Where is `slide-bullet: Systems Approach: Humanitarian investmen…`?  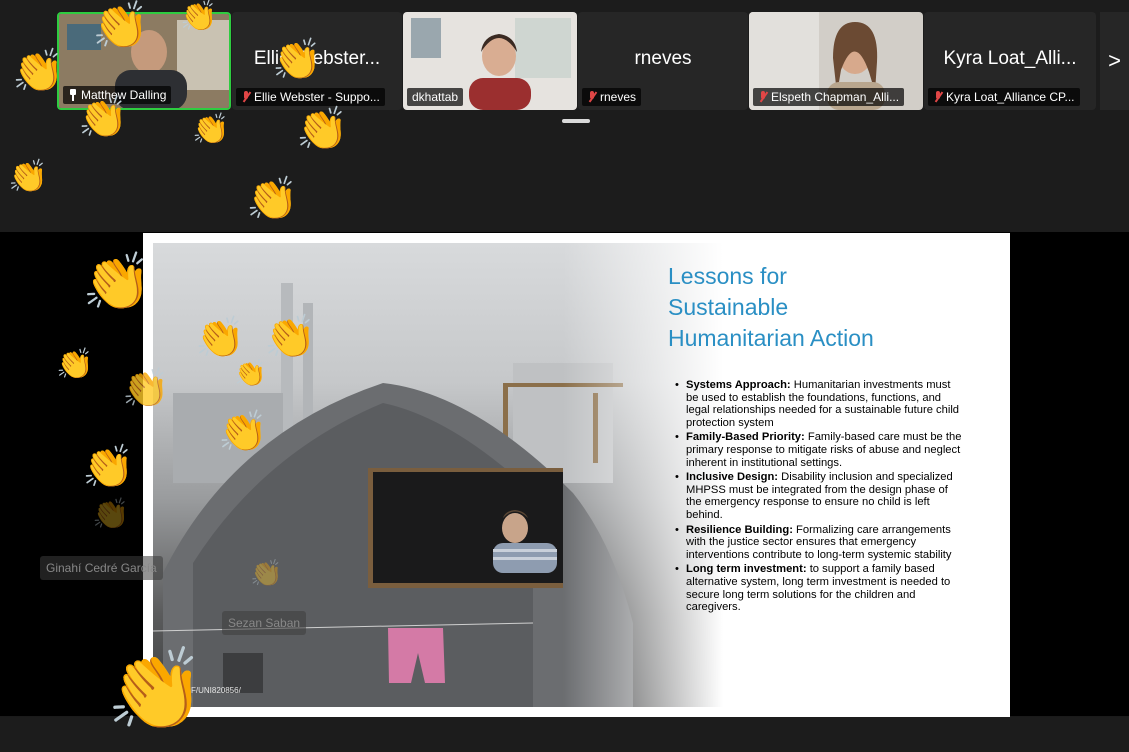 slide-bullet: Systems Approach: Humanitarian investmen… is located at coordinates (818, 404).